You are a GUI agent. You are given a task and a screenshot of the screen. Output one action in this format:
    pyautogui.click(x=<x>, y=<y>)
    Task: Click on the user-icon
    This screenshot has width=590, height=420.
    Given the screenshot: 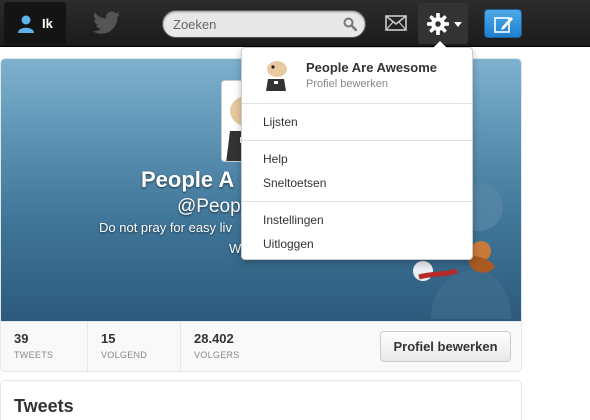 What is the action you would take?
    pyautogui.click(x=26, y=24)
    